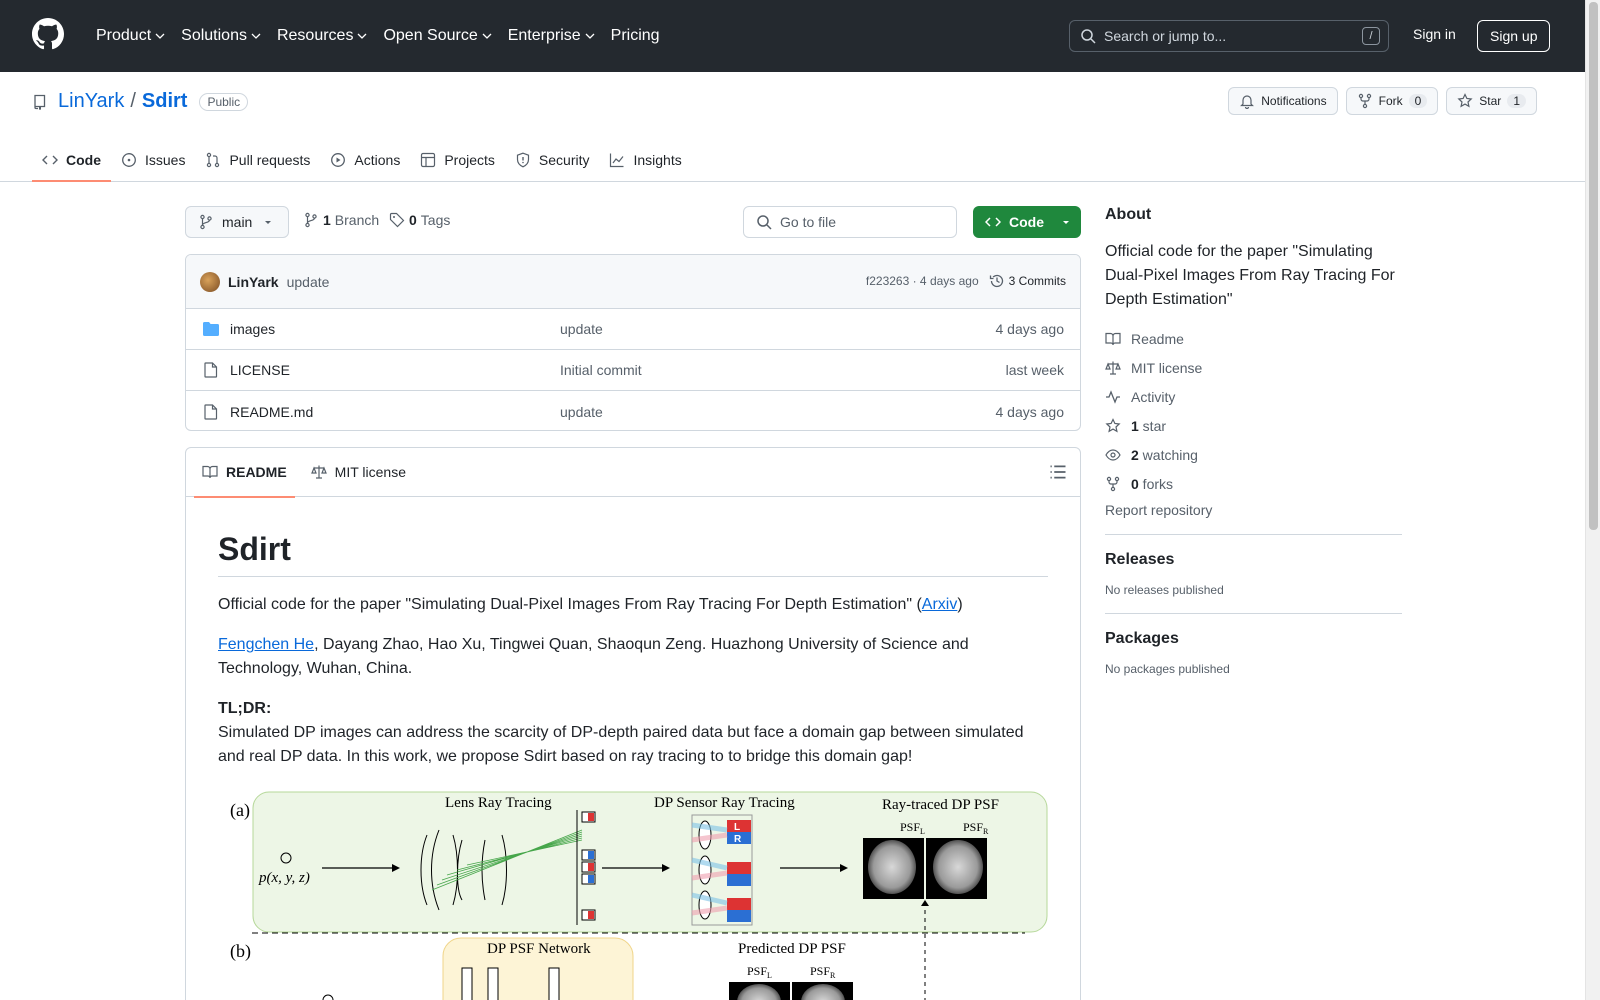 This screenshot has width=1600, height=1000. Describe the element at coordinates (338, 160) in the screenshot. I see `play-icon` at that location.